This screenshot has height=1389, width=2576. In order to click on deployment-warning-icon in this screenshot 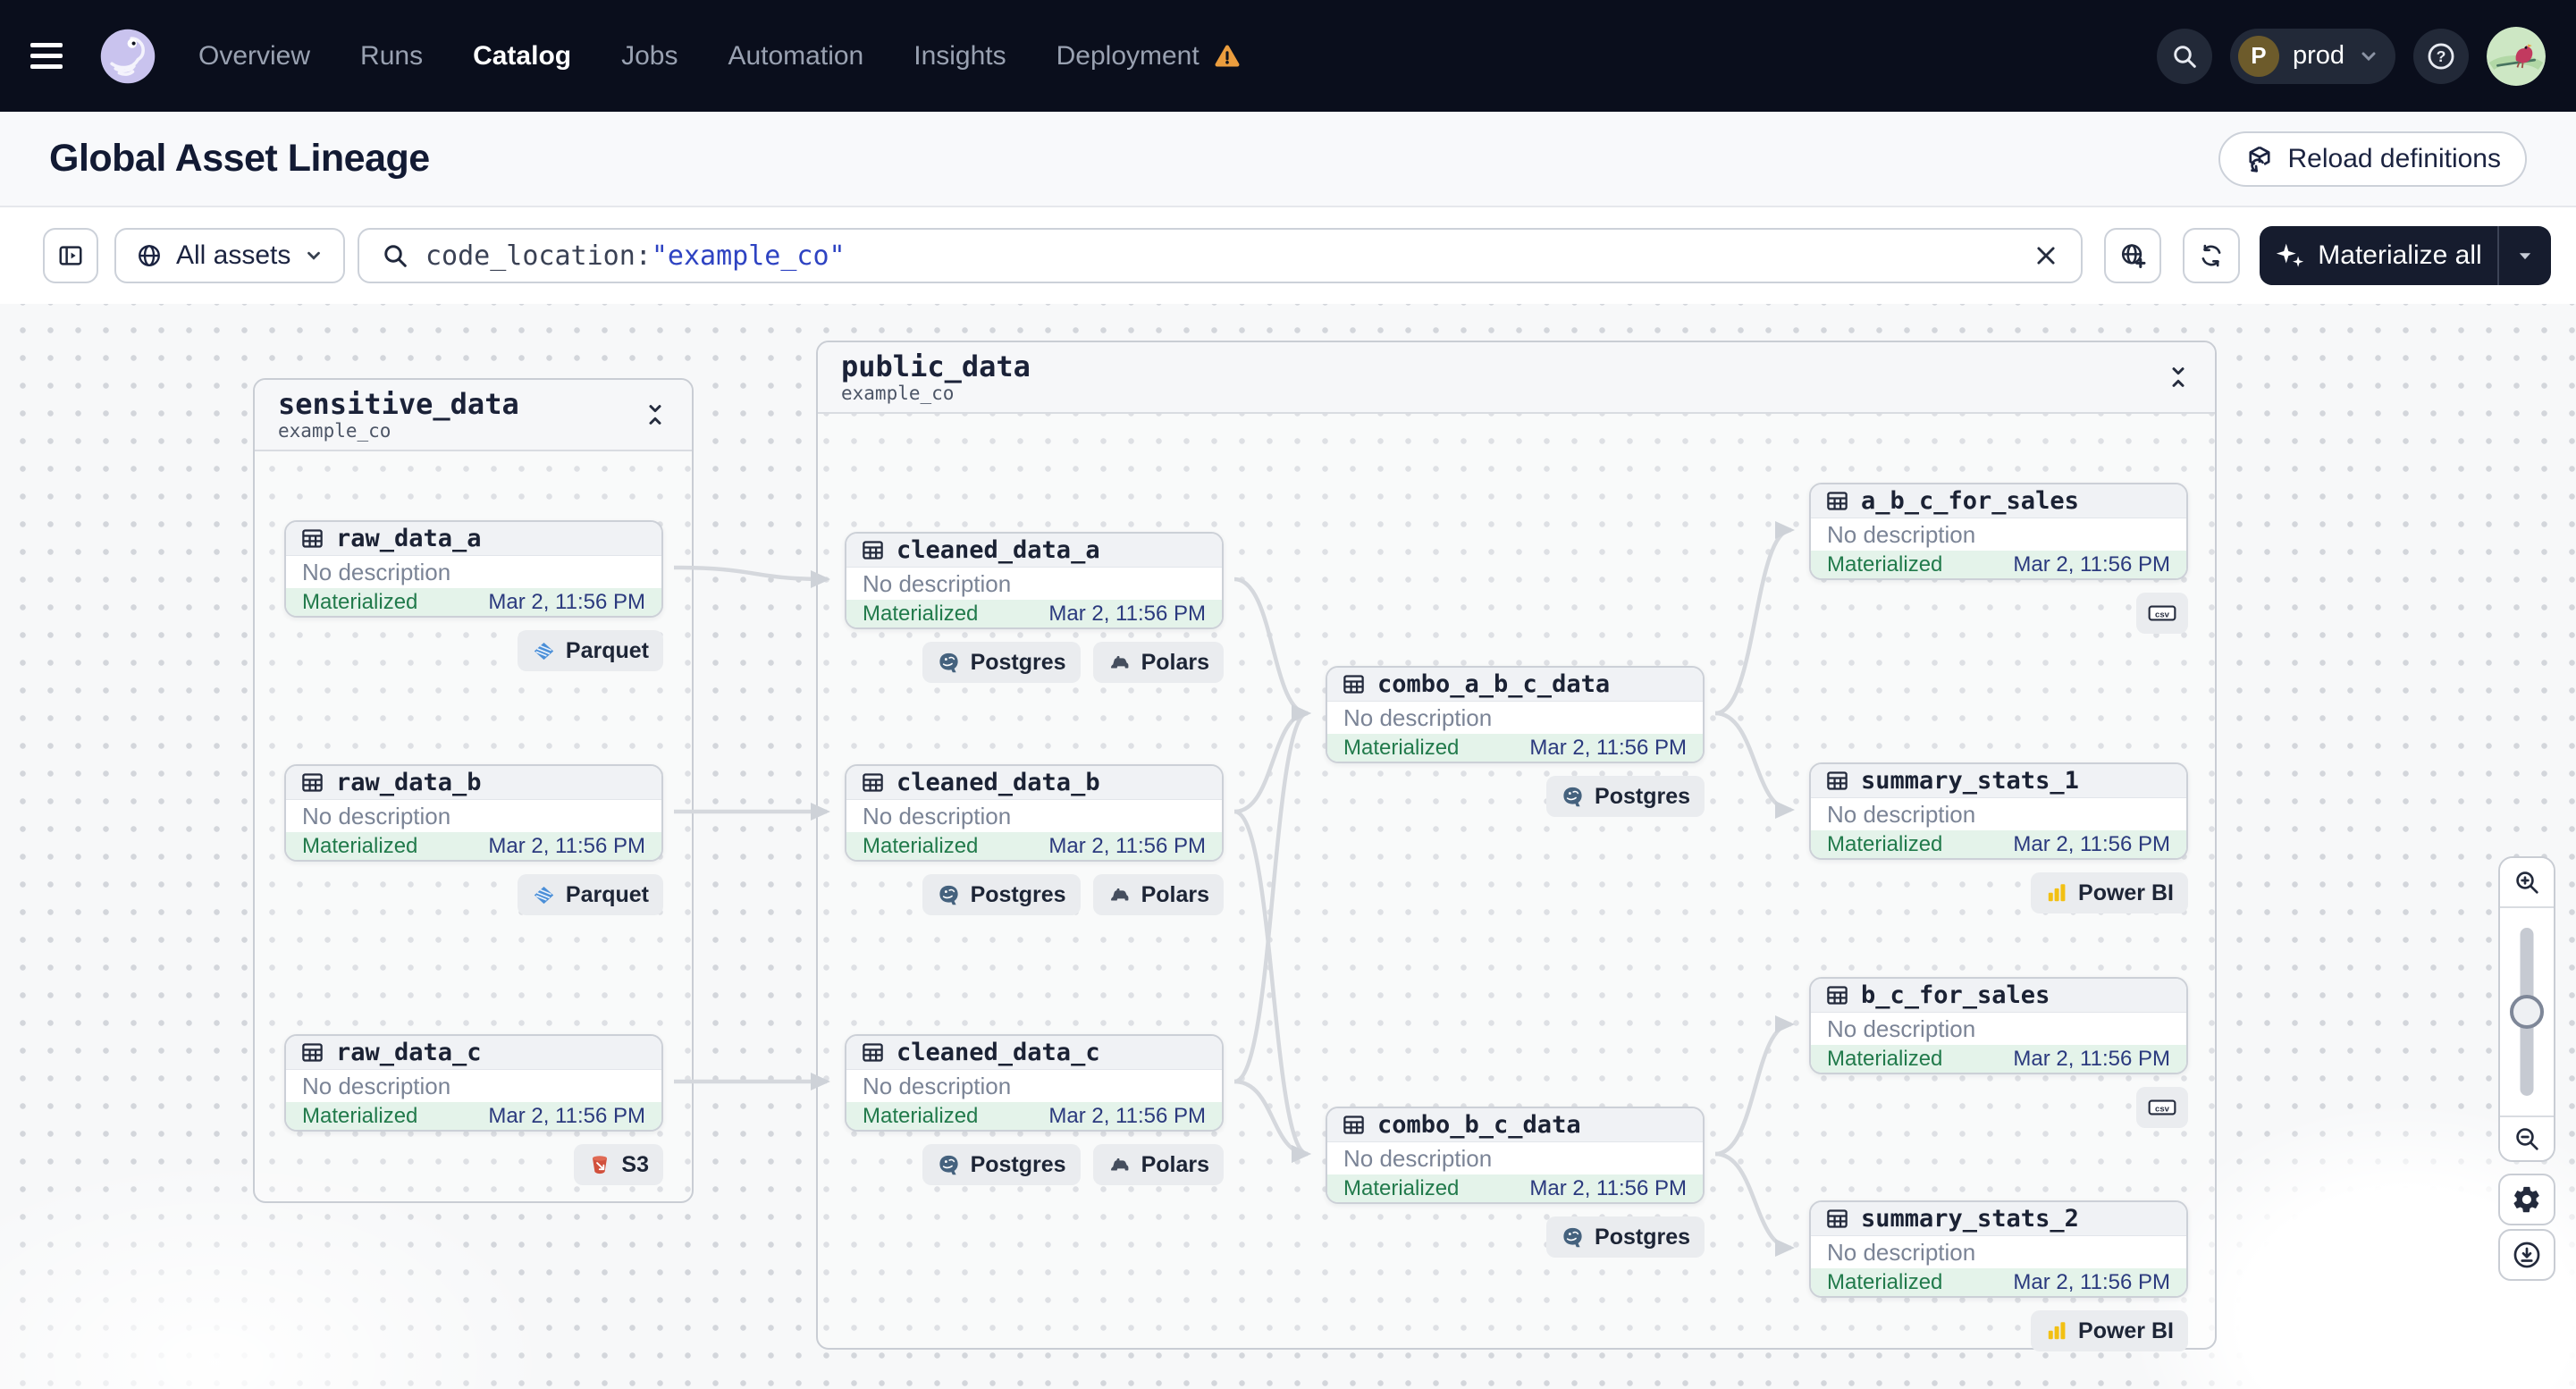, I will do `click(1227, 56)`.